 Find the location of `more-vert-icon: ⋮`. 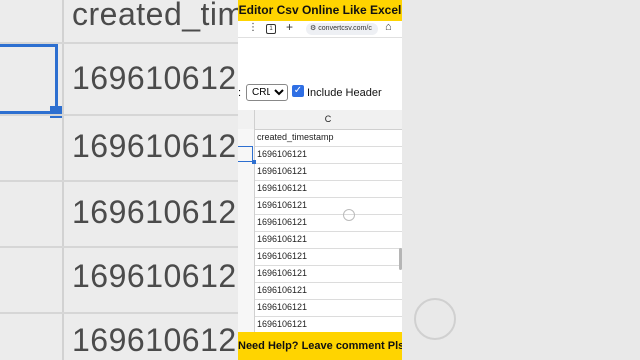

more-vert-icon: ⋮ is located at coordinates (253, 27).